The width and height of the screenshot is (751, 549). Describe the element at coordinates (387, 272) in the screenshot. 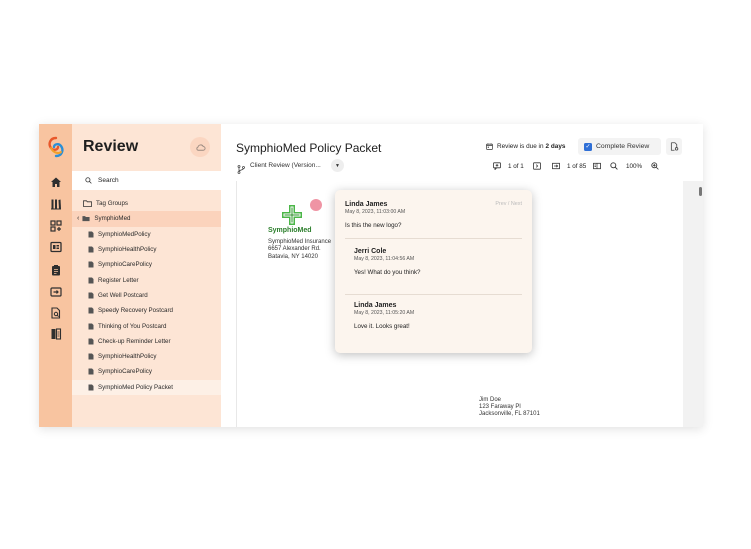

I see `comment-text: Yes! What do you think?` at that location.